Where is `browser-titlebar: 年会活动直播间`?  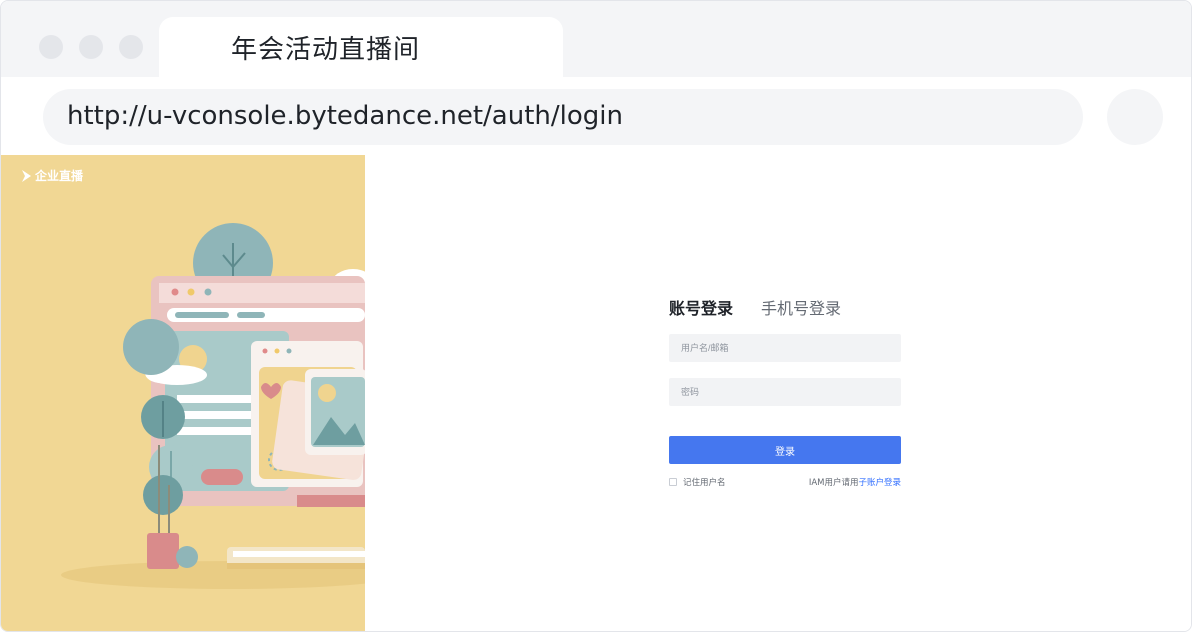
browser-titlebar: 年会活动直播间 is located at coordinates (596, 40).